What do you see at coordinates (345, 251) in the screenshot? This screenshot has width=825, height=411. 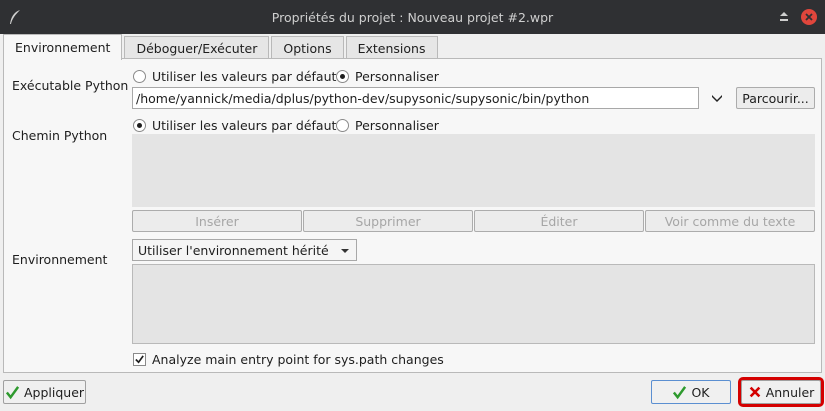 I see `dropdown-arrow-icon` at bounding box center [345, 251].